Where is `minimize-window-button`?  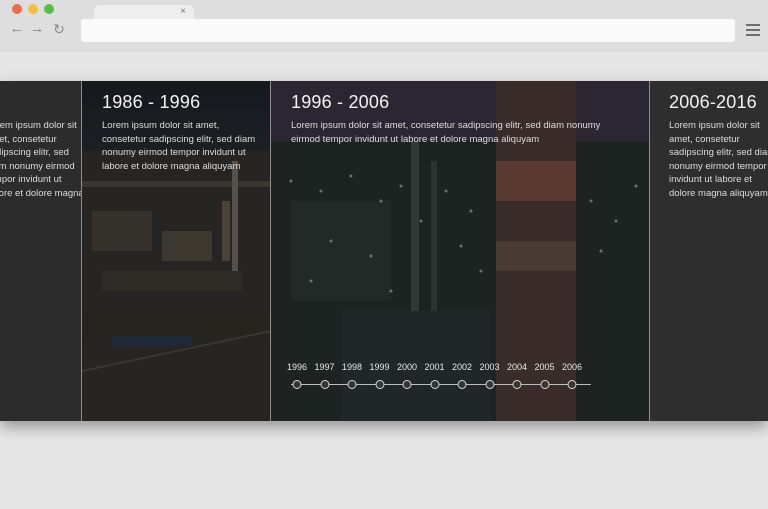
minimize-window-button is located at coordinates (33, 9).